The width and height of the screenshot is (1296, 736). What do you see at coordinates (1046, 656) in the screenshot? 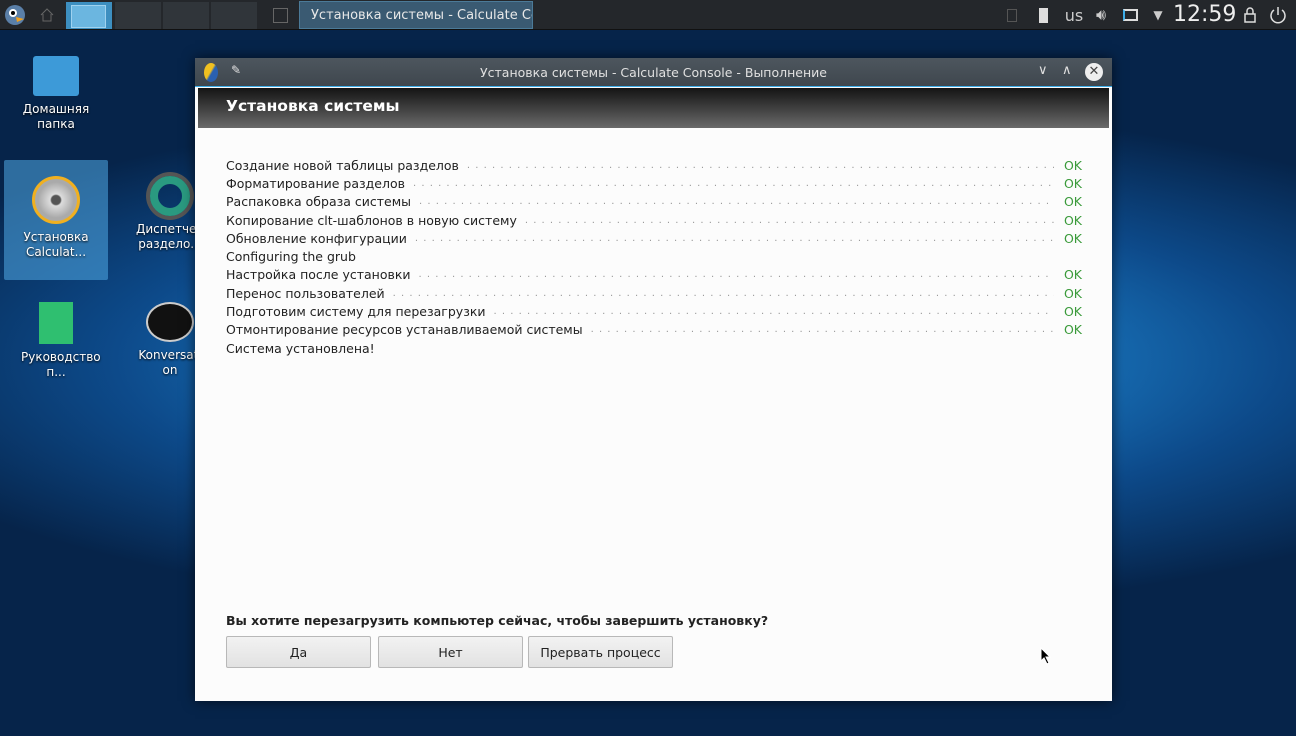
I see `mouse-cursor-icon` at bounding box center [1046, 656].